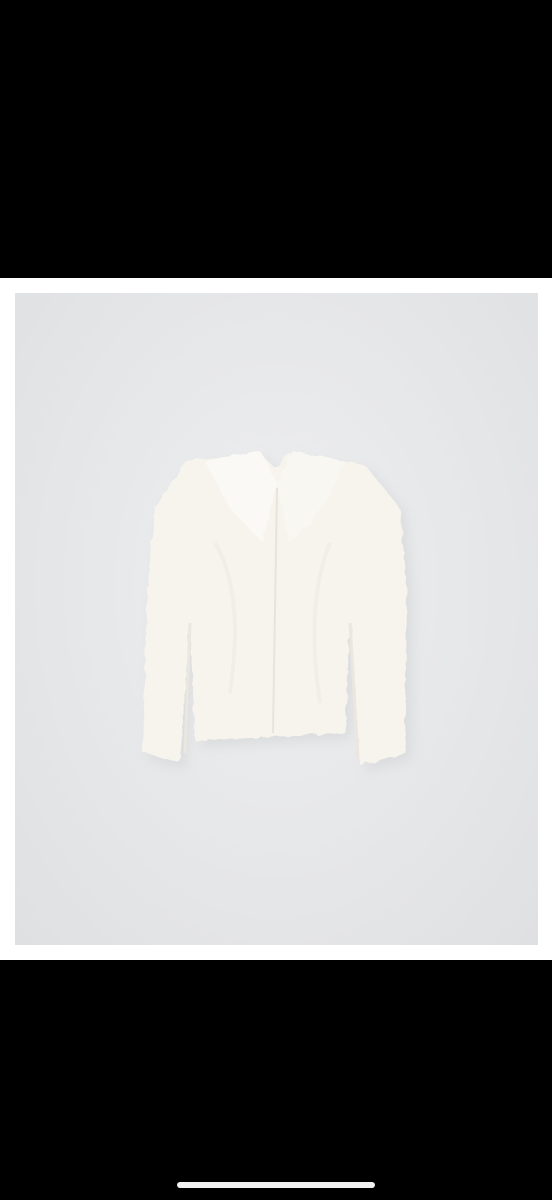  I want to click on fur-jacket-icon, so click(278, 611).